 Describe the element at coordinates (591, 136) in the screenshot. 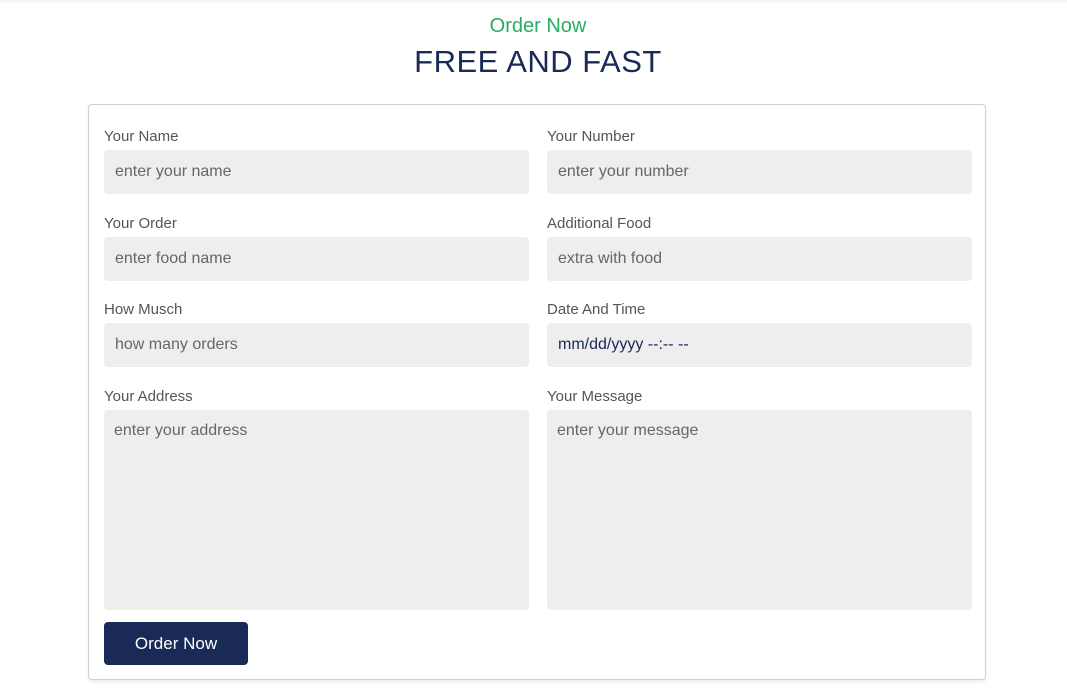

I see `number-label: Your Number` at that location.